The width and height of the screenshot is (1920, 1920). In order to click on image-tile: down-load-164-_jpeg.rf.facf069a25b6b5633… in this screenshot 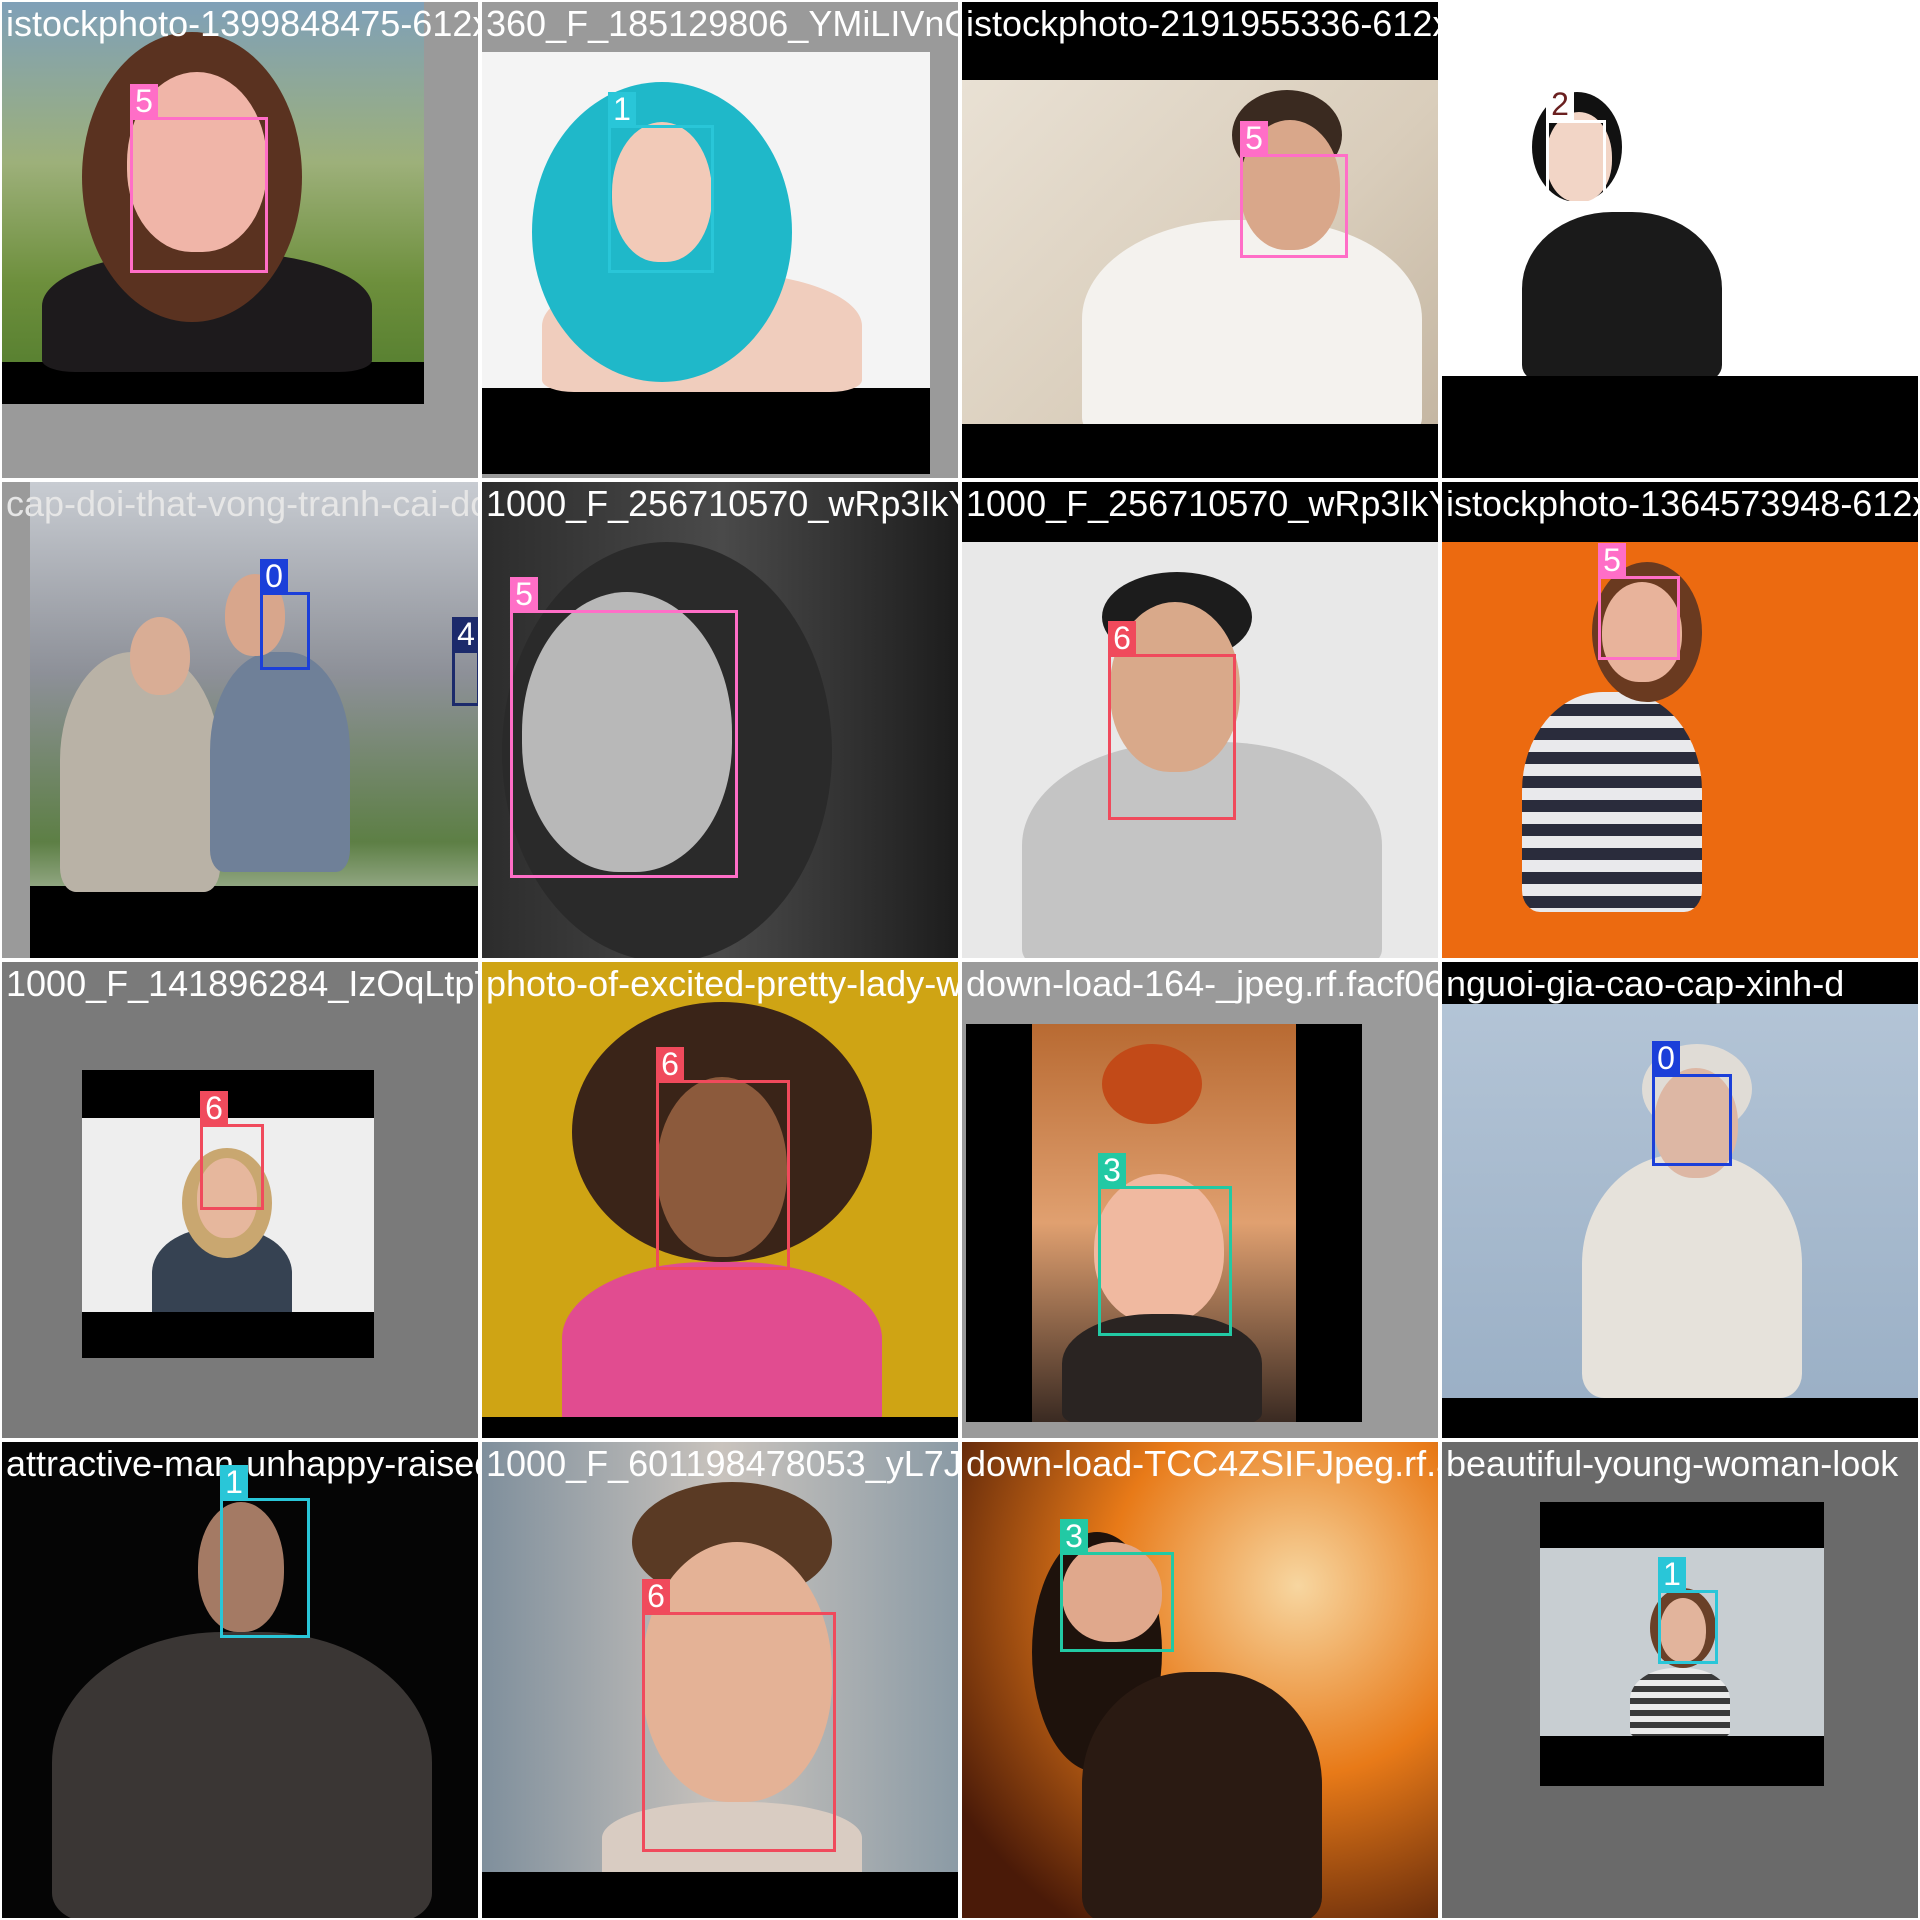, I will do `click(1200, 1200)`.